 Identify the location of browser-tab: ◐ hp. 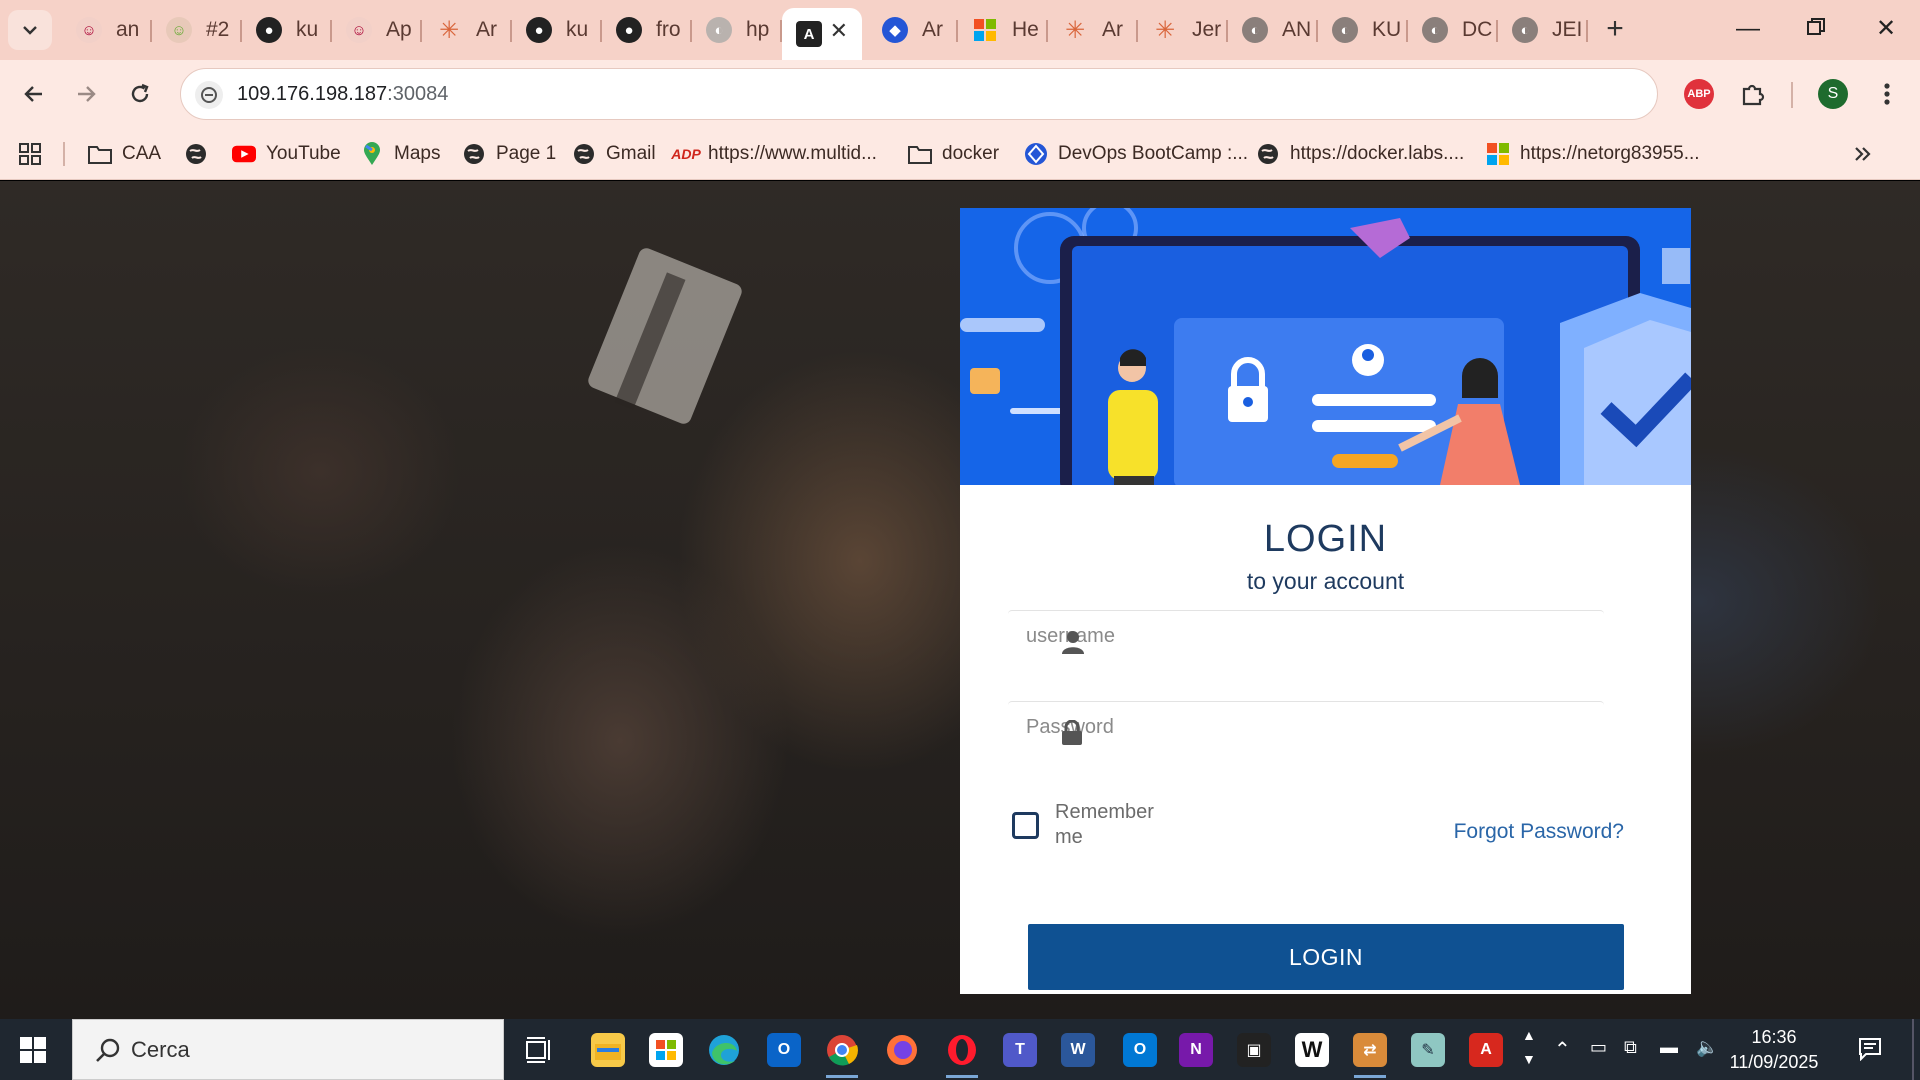
(737, 30).